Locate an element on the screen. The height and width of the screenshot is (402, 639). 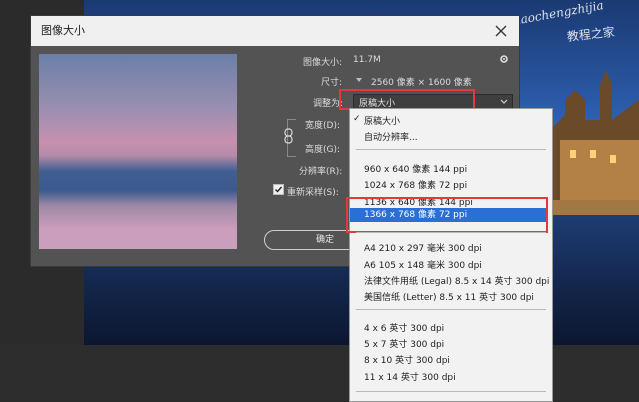
dialog-title: 图像大小 is located at coordinates (63, 30).